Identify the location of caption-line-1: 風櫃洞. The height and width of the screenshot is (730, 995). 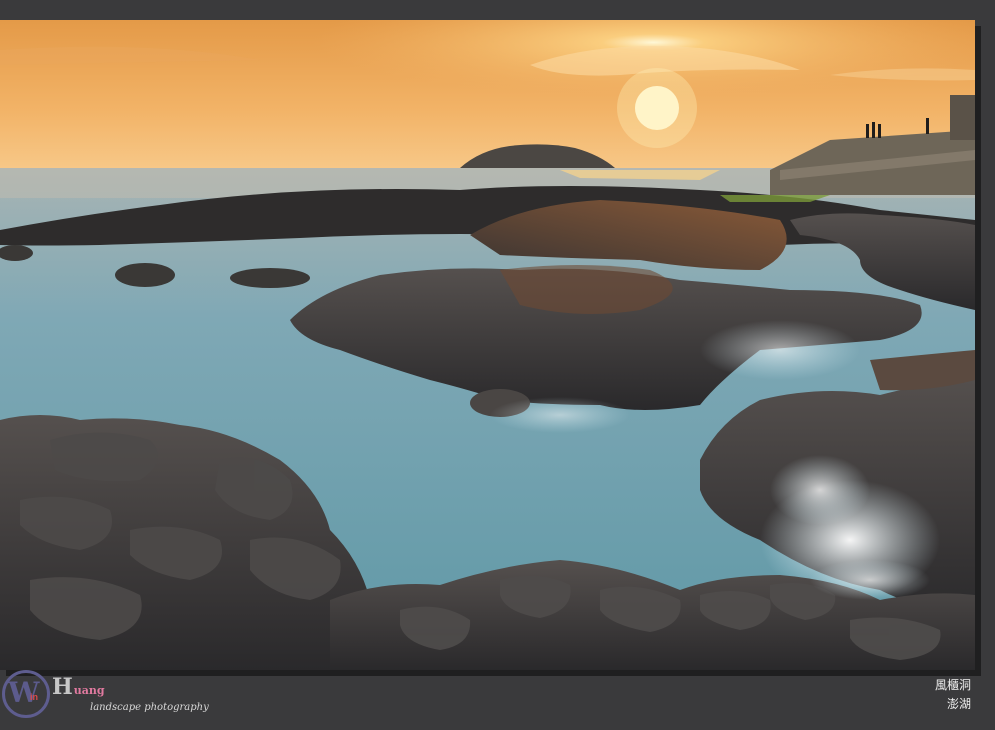
(952, 685).